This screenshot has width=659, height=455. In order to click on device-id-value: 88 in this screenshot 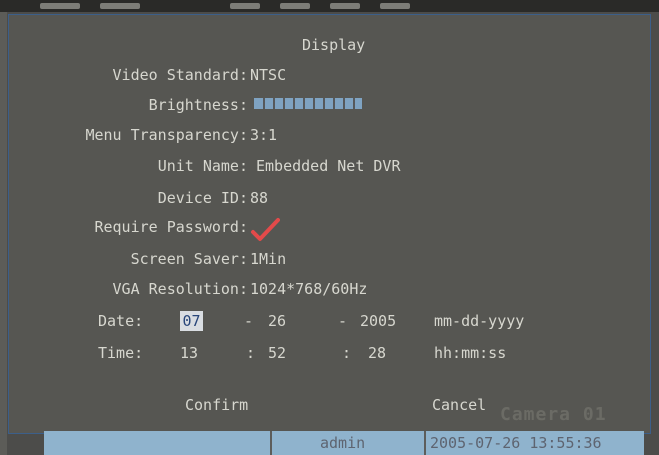, I will do `click(259, 198)`.